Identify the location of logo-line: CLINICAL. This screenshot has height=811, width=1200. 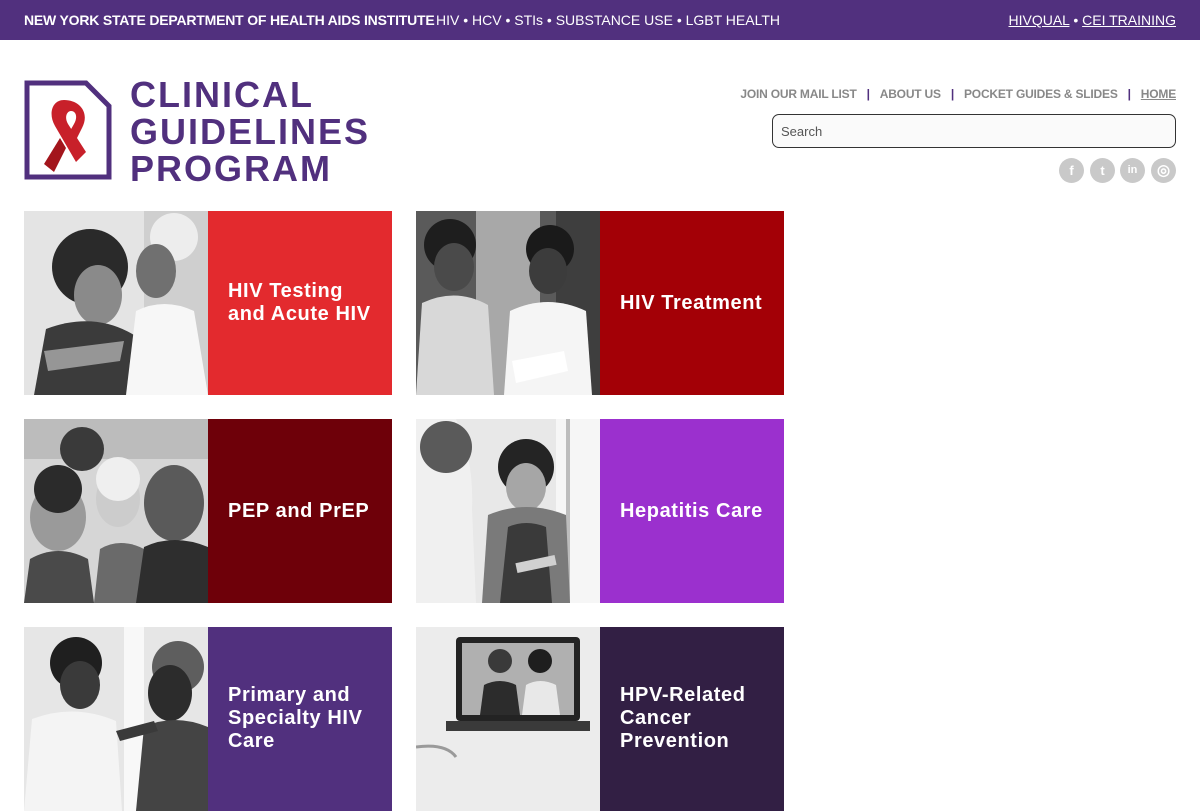
(222, 94).